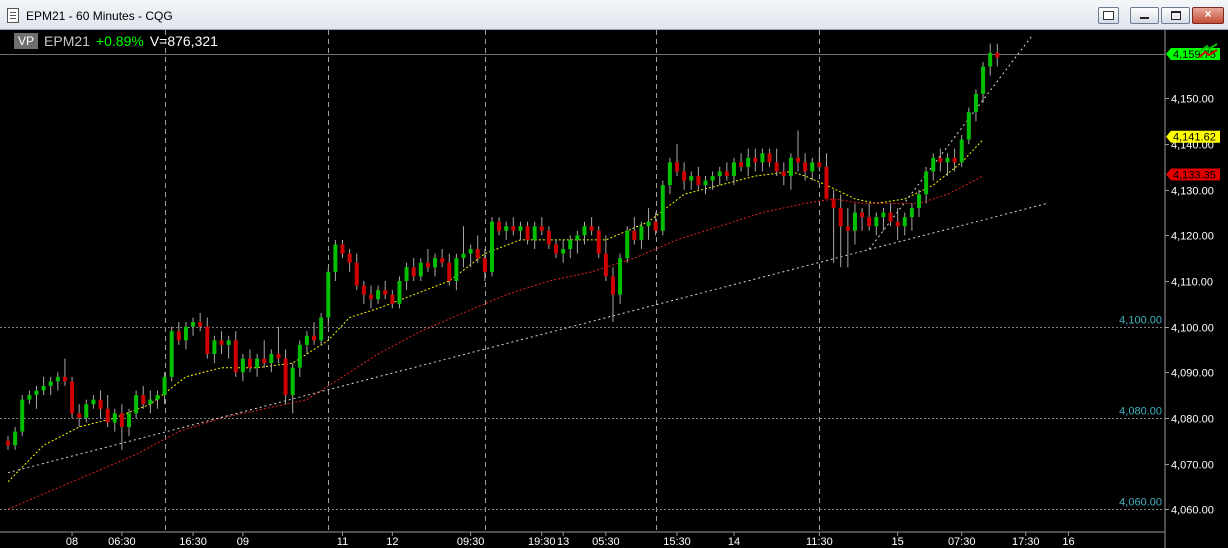 The height and width of the screenshot is (548, 1228). Describe the element at coordinates (392, 542) in the screenshot. I see `time-tick-label: 12` at that location.